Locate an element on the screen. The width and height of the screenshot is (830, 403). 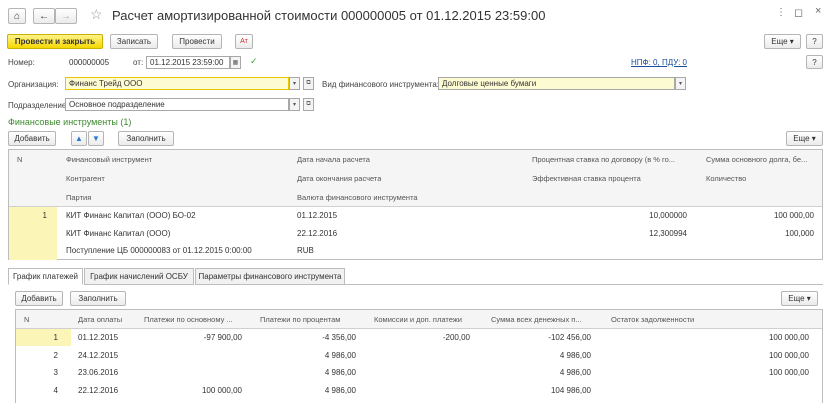
pay-row-n: 2 is located at coordinates (55, 355).